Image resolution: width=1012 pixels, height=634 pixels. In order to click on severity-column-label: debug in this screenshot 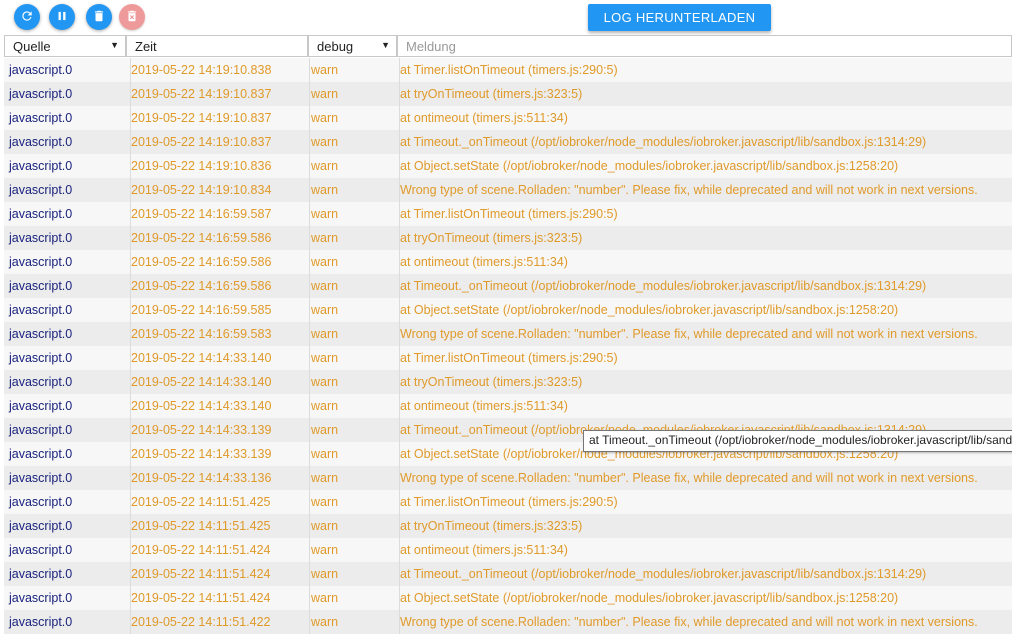, I will do `click(335, 46)`.